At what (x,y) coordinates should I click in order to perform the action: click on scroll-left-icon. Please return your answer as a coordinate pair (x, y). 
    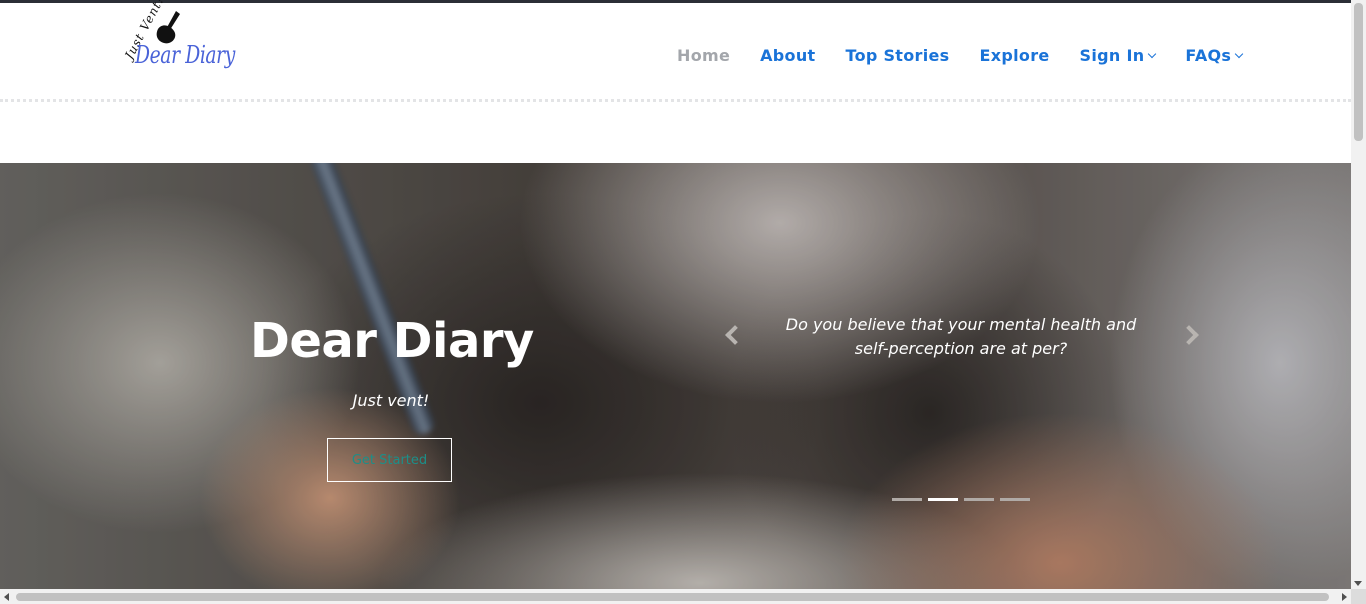
    Looking at the image, I should click on (6, 597).